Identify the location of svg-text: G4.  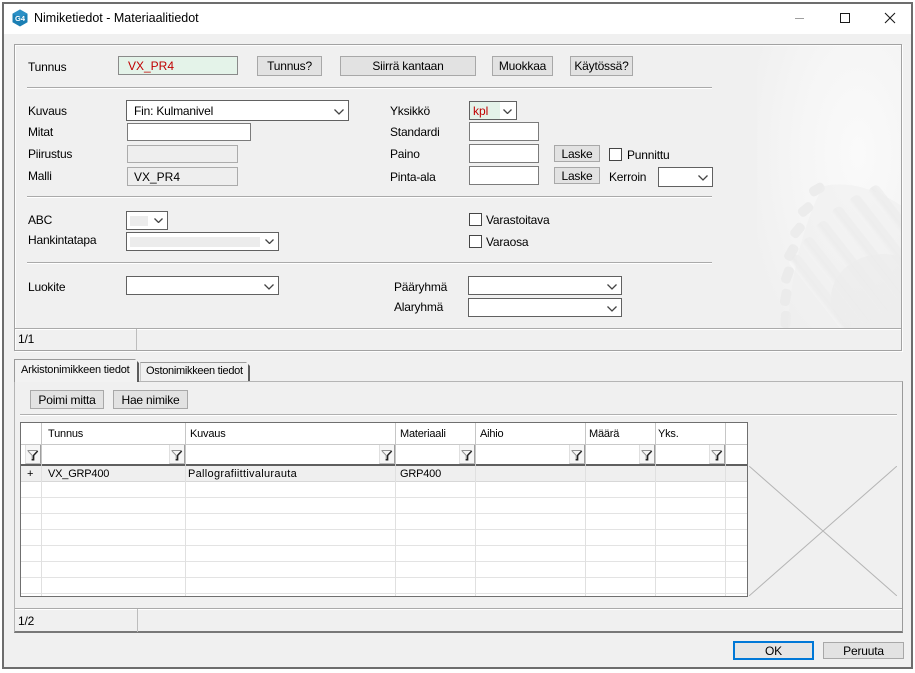
(20, 18).